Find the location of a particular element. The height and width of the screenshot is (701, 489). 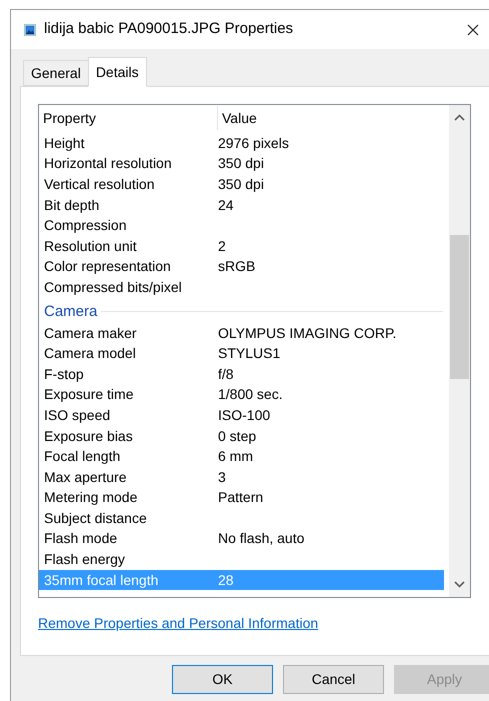

property-row: Color representation sRGB is located at coordinates (244, 267).